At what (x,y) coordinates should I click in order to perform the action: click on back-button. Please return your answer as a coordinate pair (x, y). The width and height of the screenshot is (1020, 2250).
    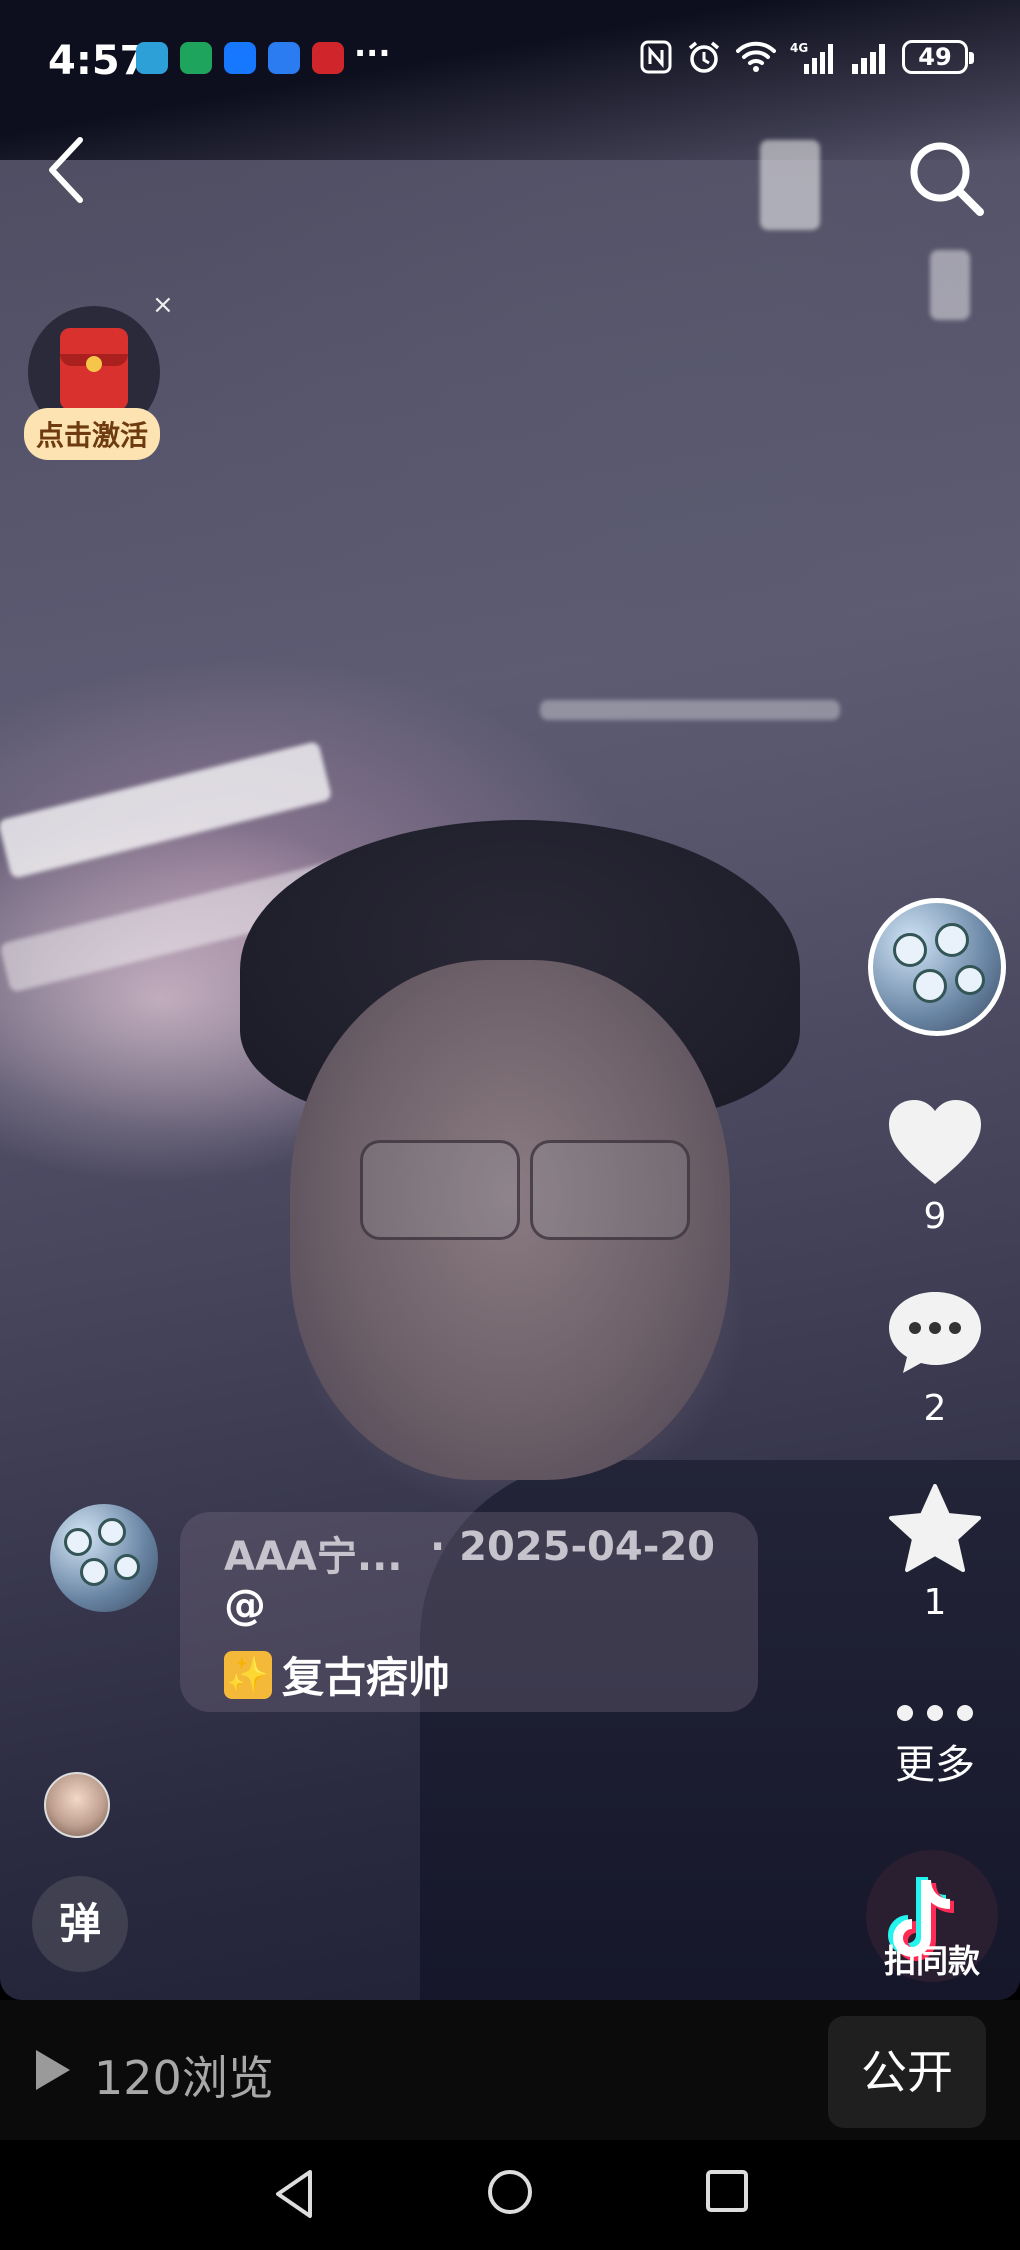
    Looking at the image, I should click on (69, 170).